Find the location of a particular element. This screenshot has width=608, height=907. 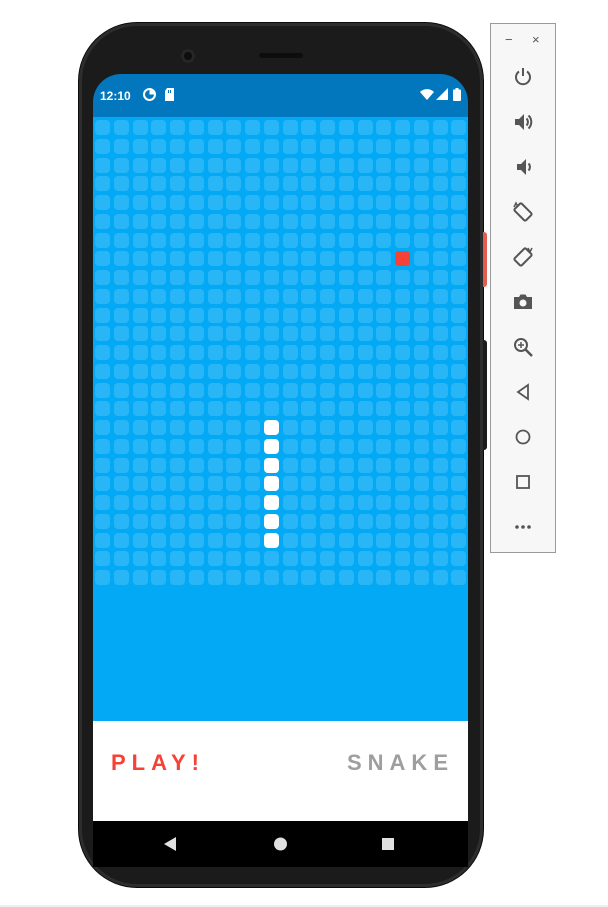

rotate-left-icon is located at coordinates (523, 212).